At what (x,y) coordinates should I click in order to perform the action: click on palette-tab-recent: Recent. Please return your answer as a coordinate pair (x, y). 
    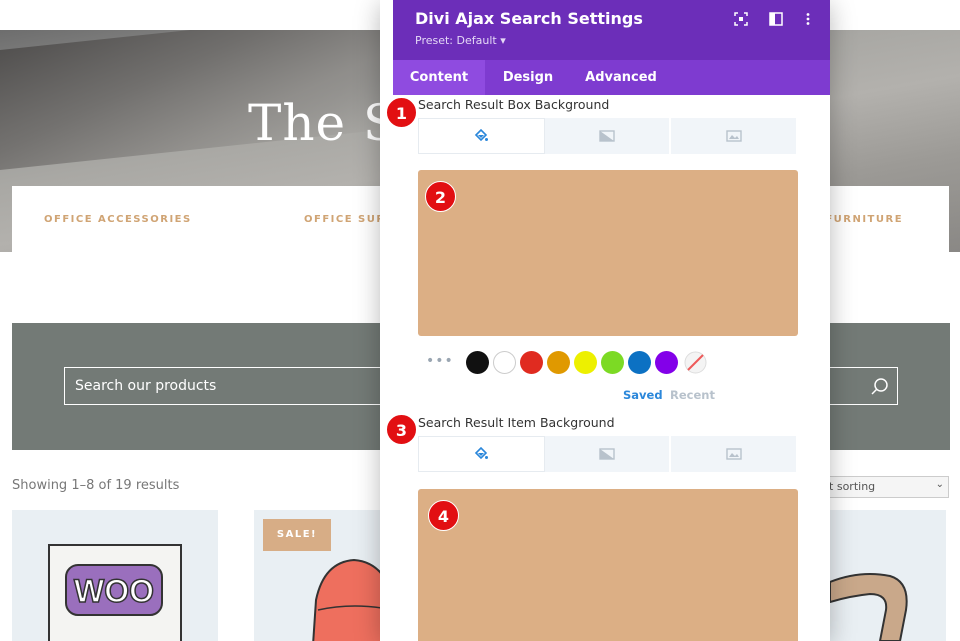
    Looking at the image, I should click on (692, 395).